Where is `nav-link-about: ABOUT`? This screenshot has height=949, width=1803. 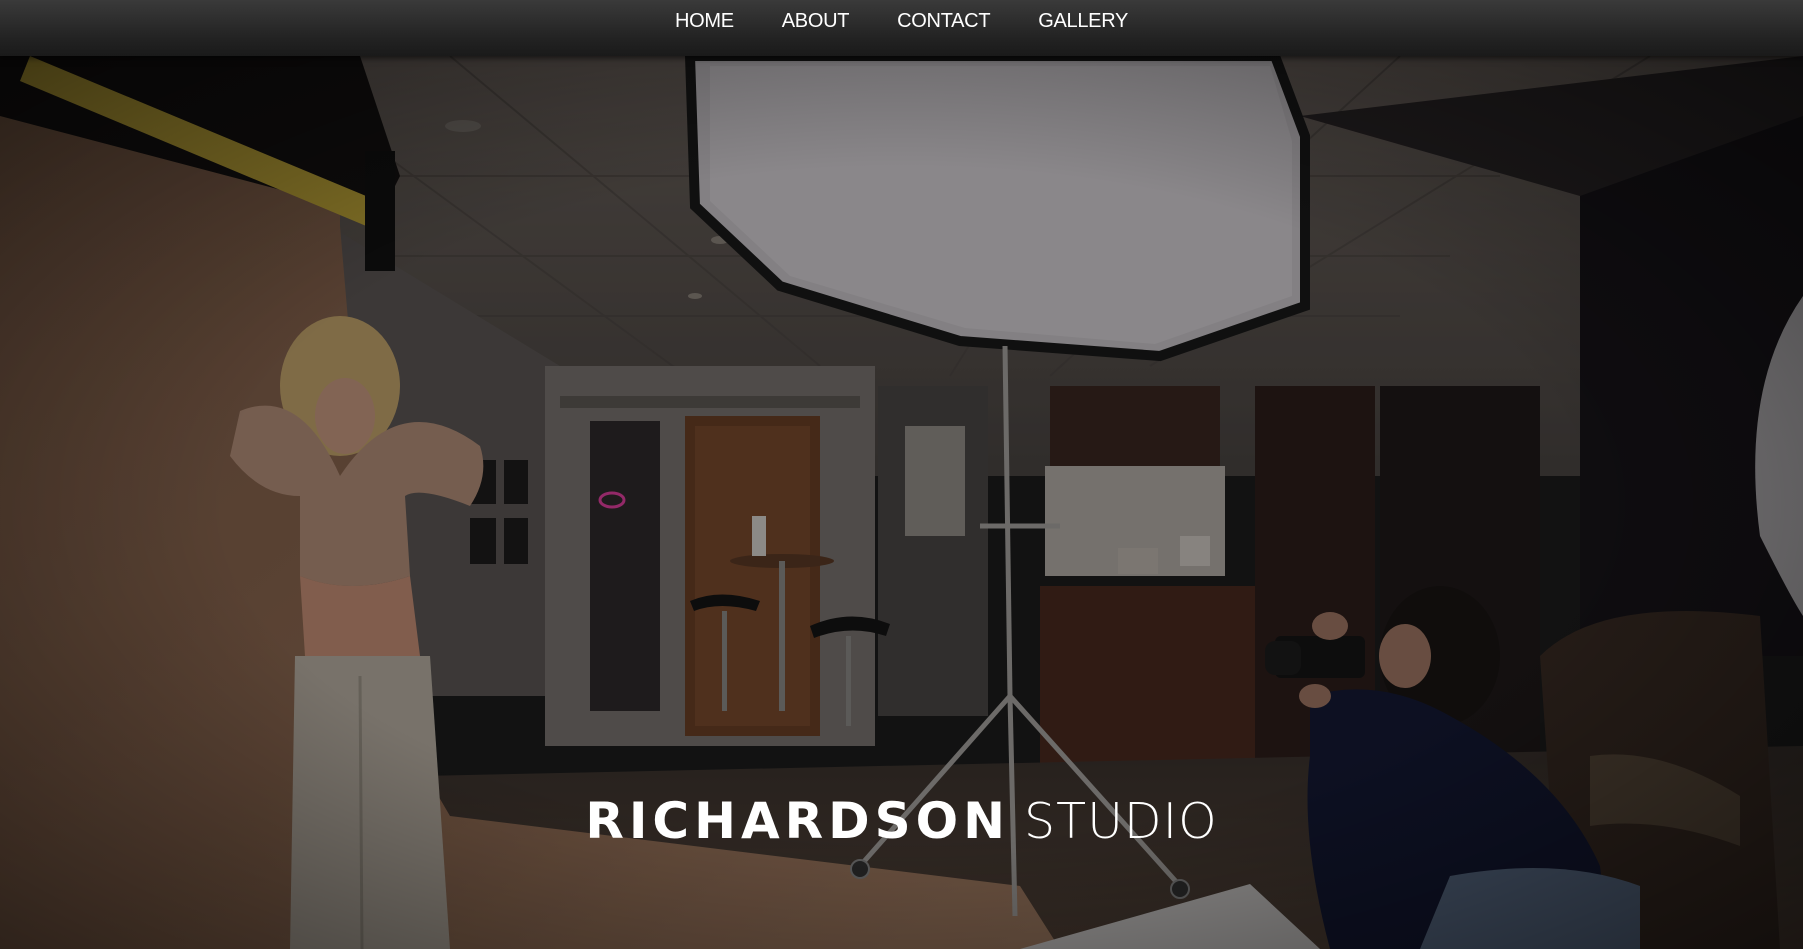 nav-link-about: ABOUT is located at coordinates (815, 21).